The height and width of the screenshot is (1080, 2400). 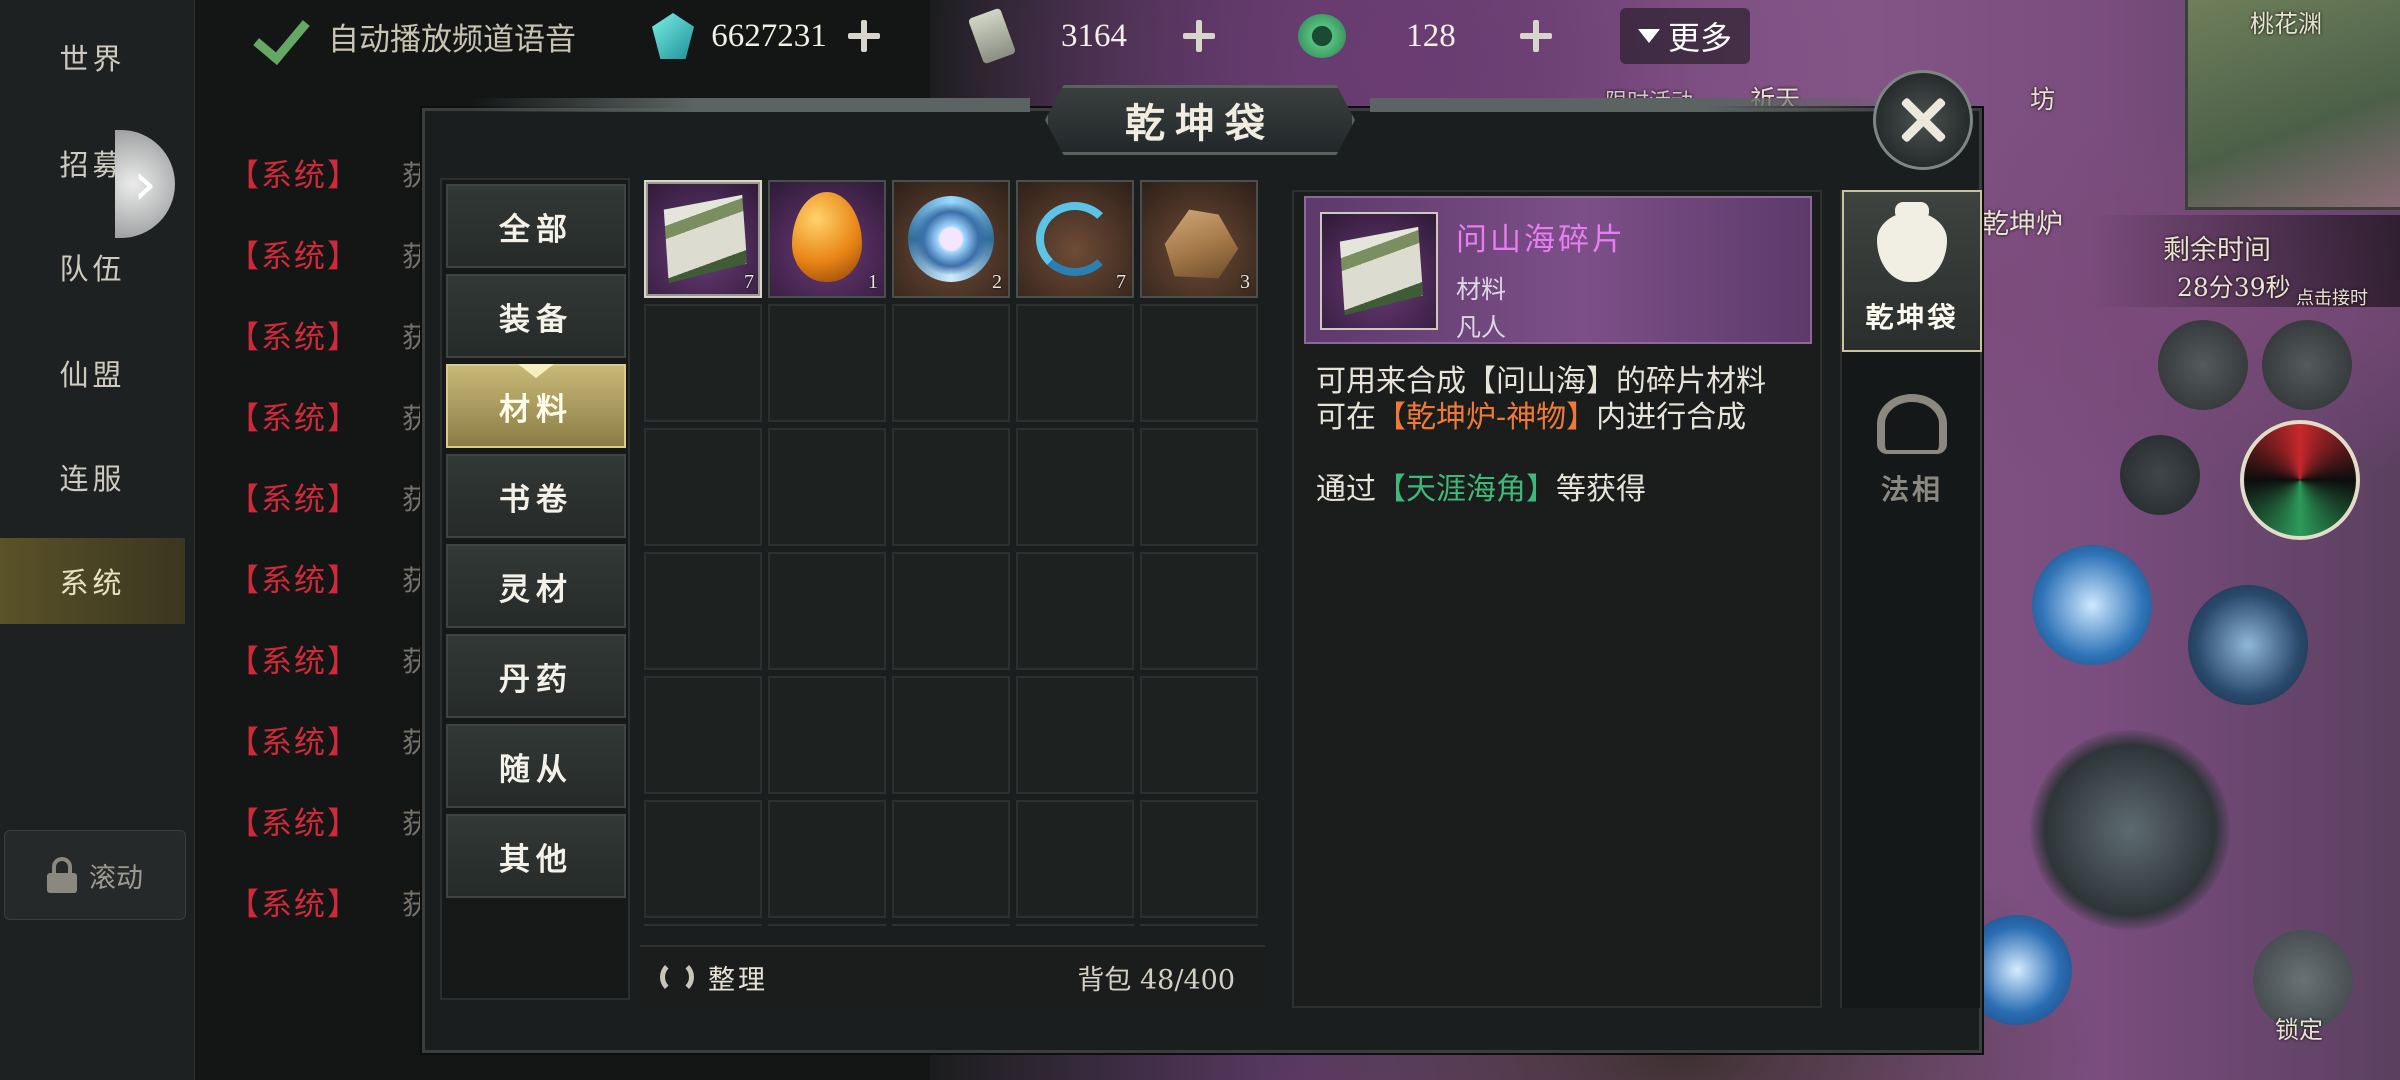 What do you see at coordinates (1156, 980) in the screenshot?
I see `bag-capacity: 背包 48/400` at bounding box center [1156, 980].